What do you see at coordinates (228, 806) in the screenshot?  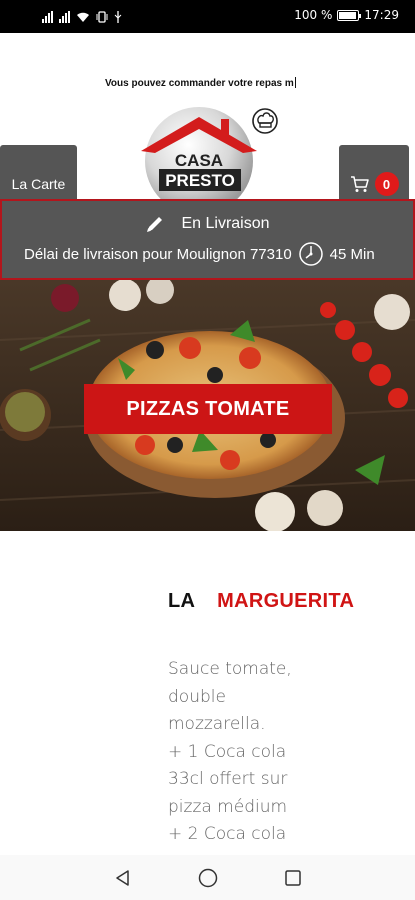 I see `description-line: pizza médium` at bounding box center [228, 806].